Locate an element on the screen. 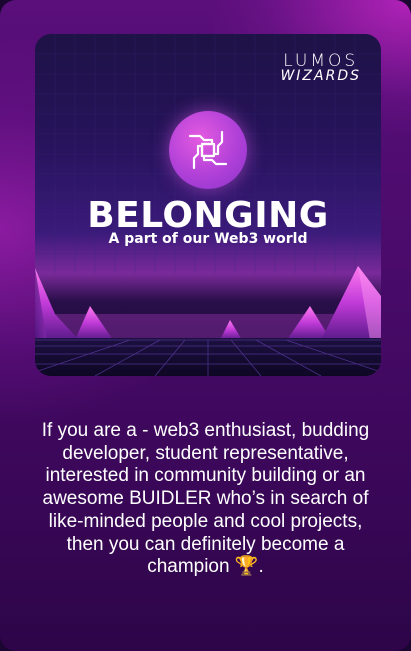 The width and height of the screenshot is (411, 651). trophy-icon: 🏆 is located at coordinates (246, 567).